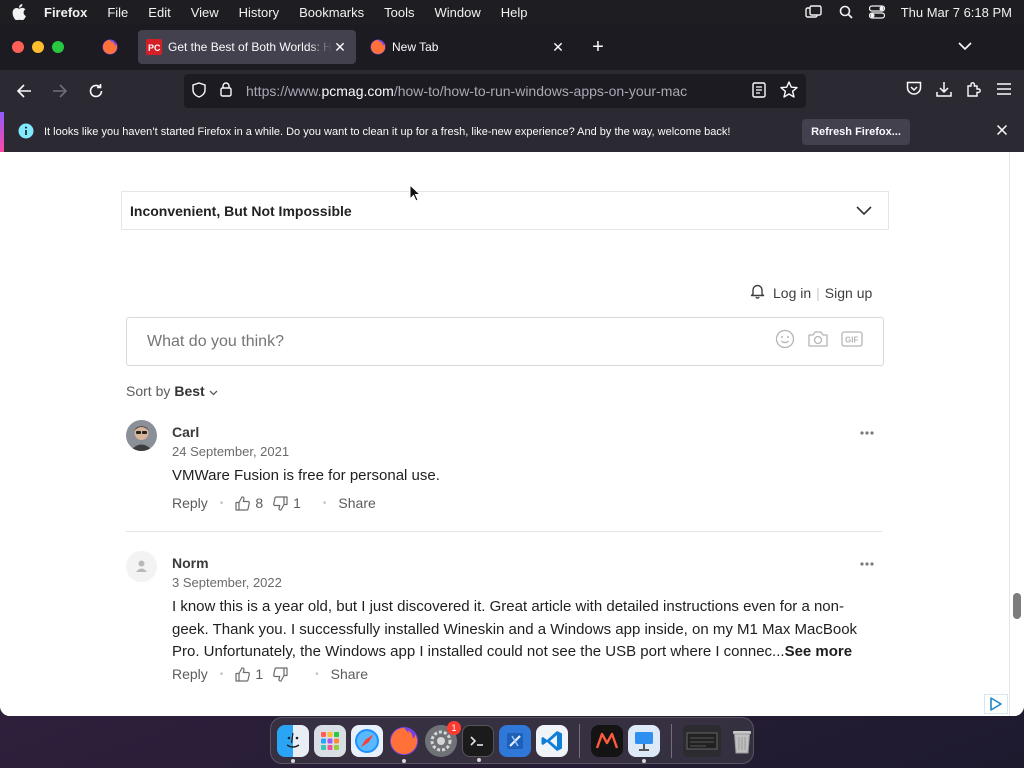  I want to click on adchoices-icon, so click(996, 704).